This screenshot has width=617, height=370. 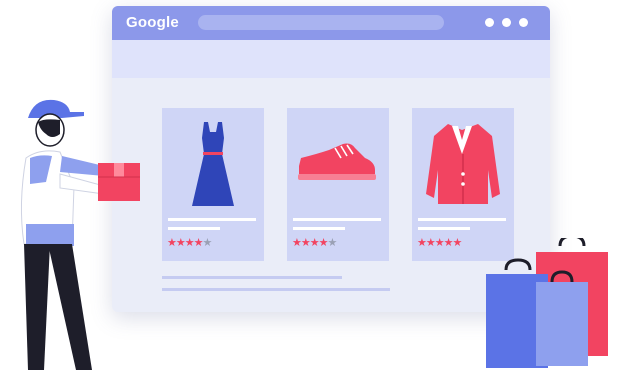 I want to click on browser-brand-logo: Google, so click(x=152, y=22).